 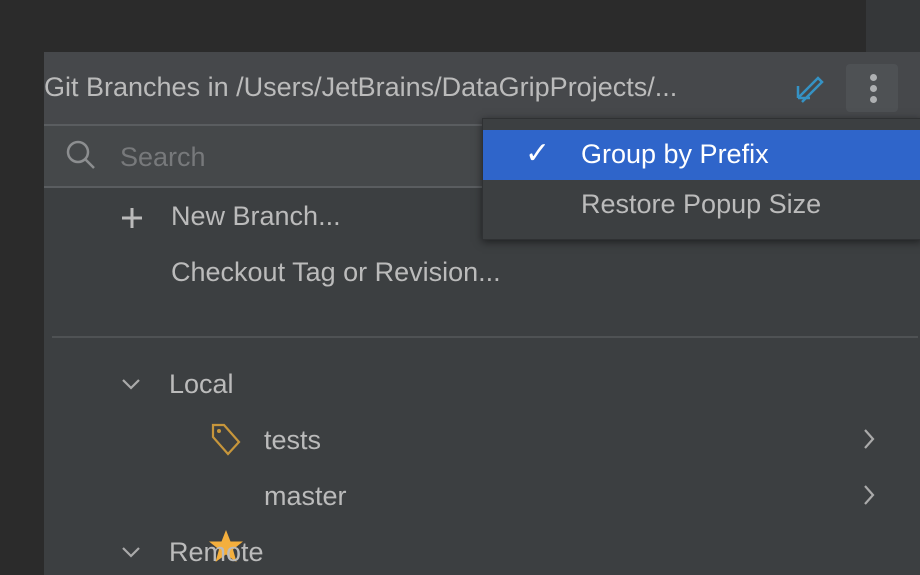 What do you see at coordinates (80, 154) in the screenshot?
I see `search-icon` at bounding box center [80, 154].